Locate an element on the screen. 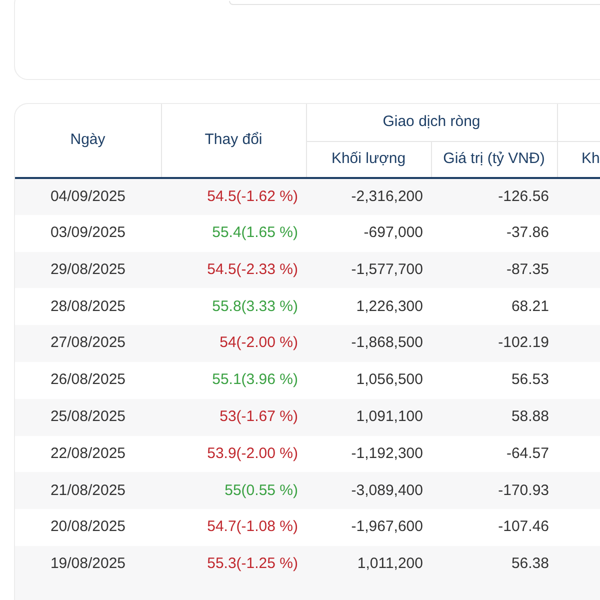 This screenshot has width=600, height=600. volume-cell: 1,226,300 is located at coordinates (368, 307).